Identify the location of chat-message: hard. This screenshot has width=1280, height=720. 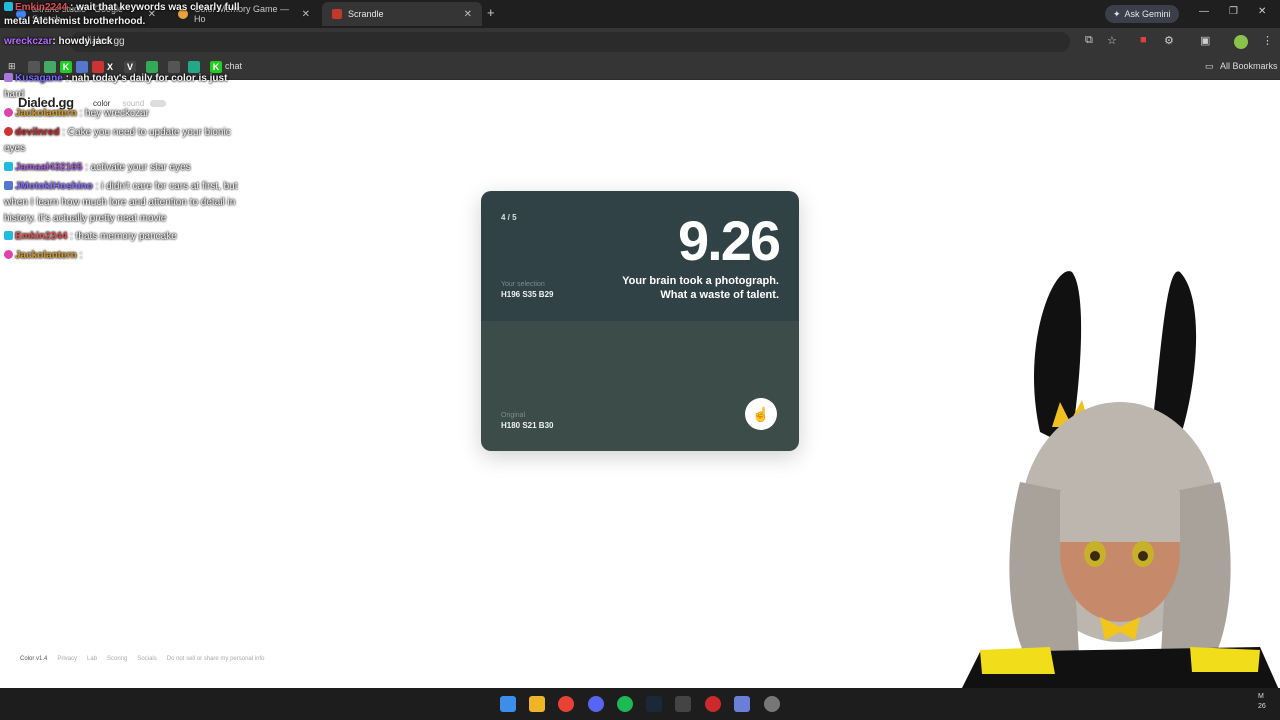
(133, 95).